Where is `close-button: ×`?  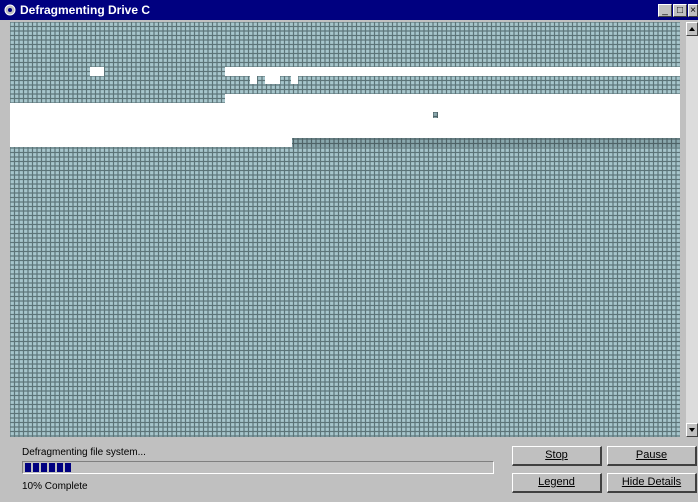 close-button: × is located at coordinates (693, 10).